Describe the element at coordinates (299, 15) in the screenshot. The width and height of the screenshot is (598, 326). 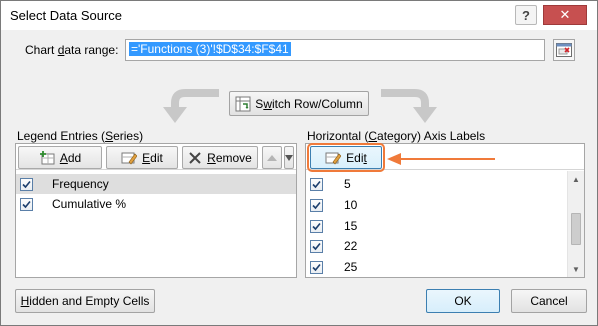
I see `title-bar: Select Data Source ? ✕` at that location.